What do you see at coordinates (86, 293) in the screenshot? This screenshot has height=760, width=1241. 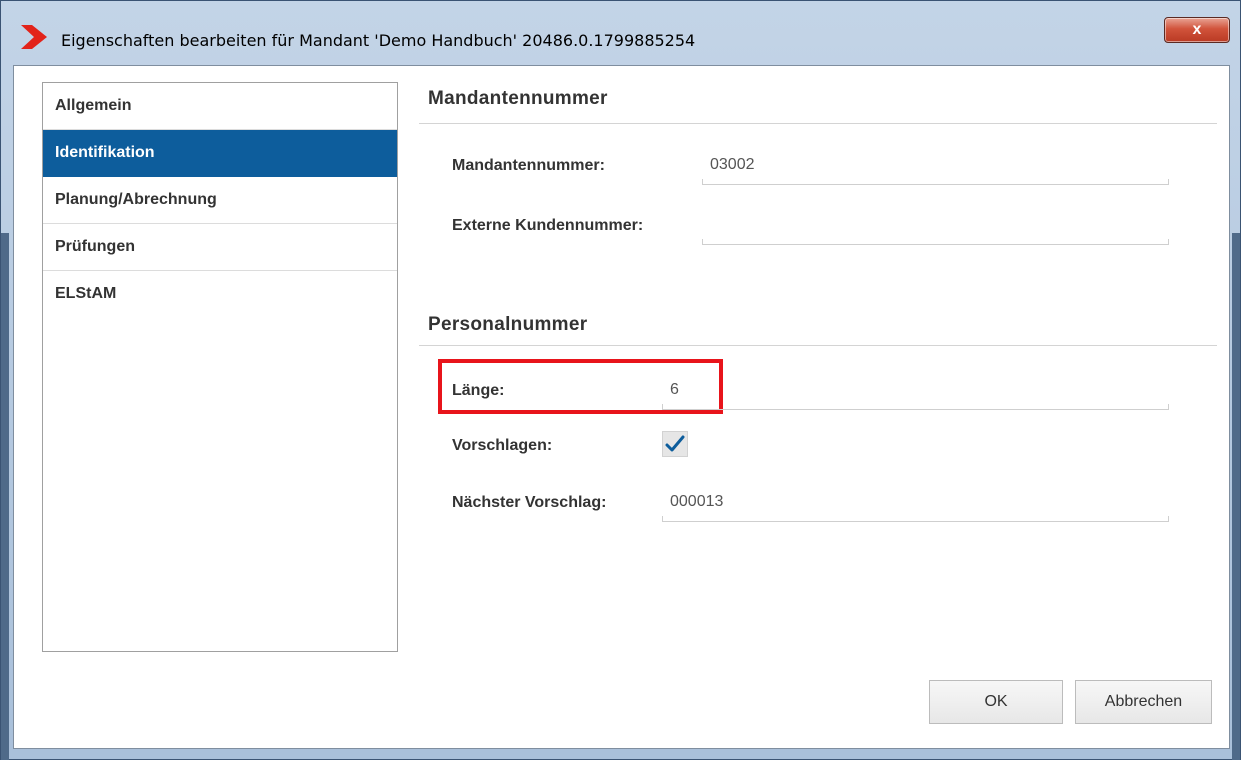 I see `sidebar-item-label: ELStAM` at bounding box center [86, 293].